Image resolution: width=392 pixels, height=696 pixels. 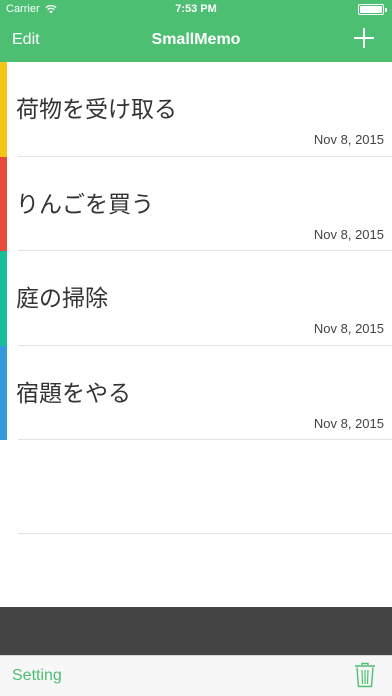 I want to click on memo-row: 庭の掃除 Nov 8, 2015, so click(x=196, y=298).